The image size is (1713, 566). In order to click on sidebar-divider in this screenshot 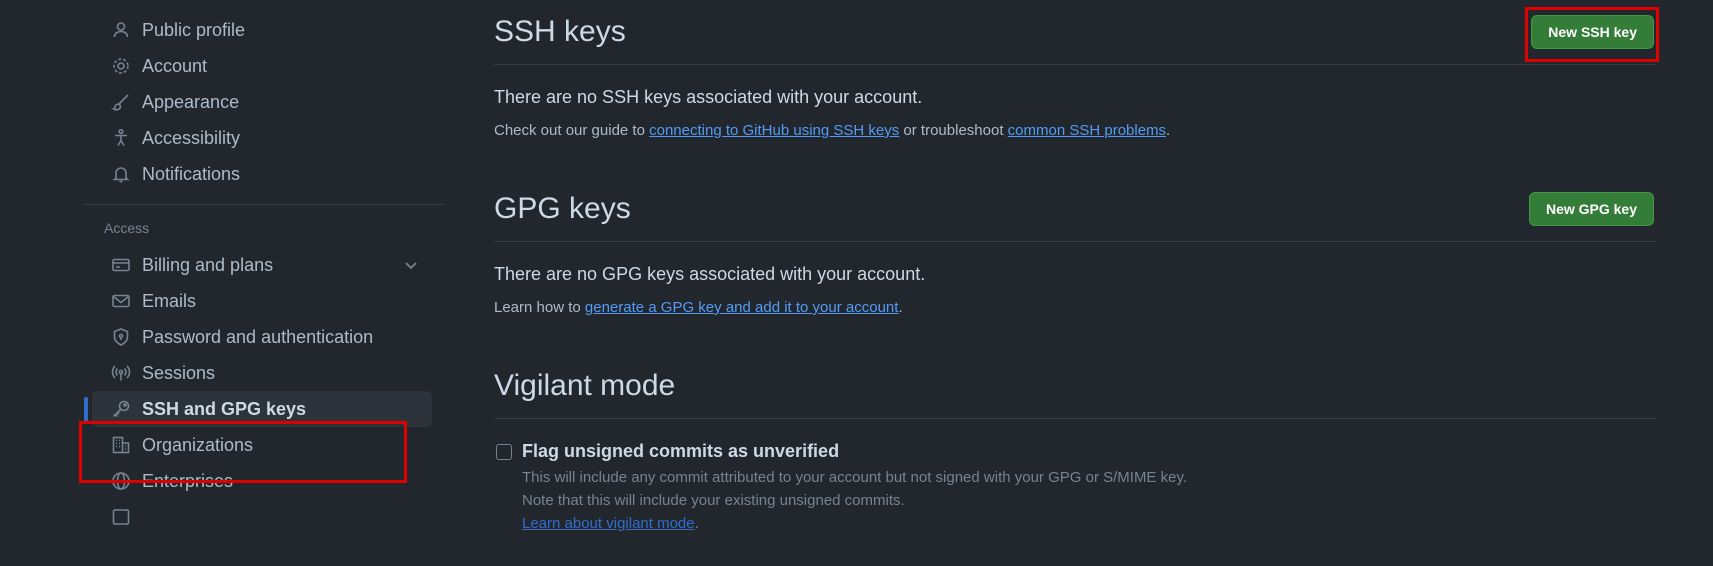, I will do `click(264, 204)`.